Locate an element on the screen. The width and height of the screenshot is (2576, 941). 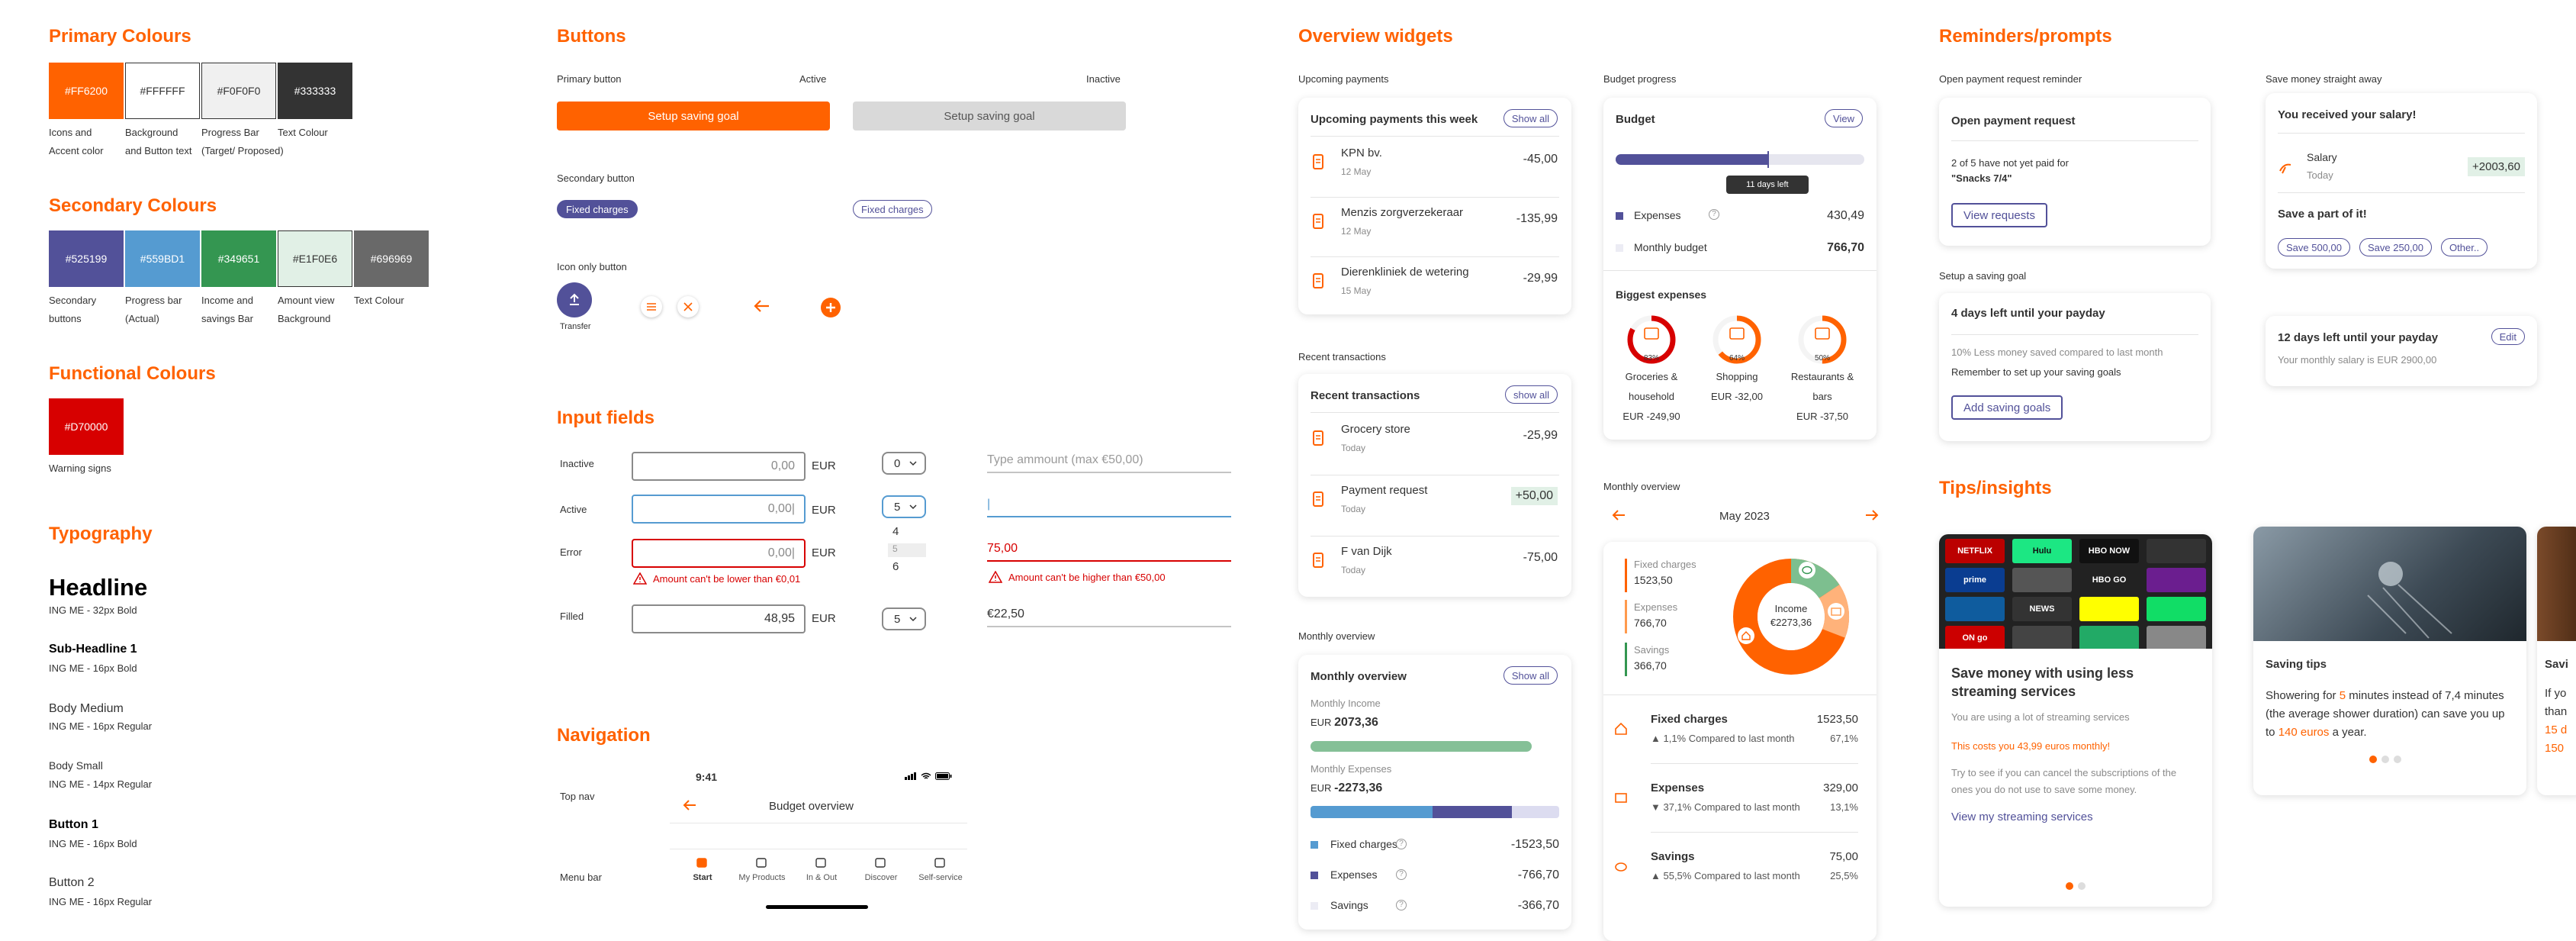
card-title: 4 days left until your payday is located at coordinates (2028, 313).